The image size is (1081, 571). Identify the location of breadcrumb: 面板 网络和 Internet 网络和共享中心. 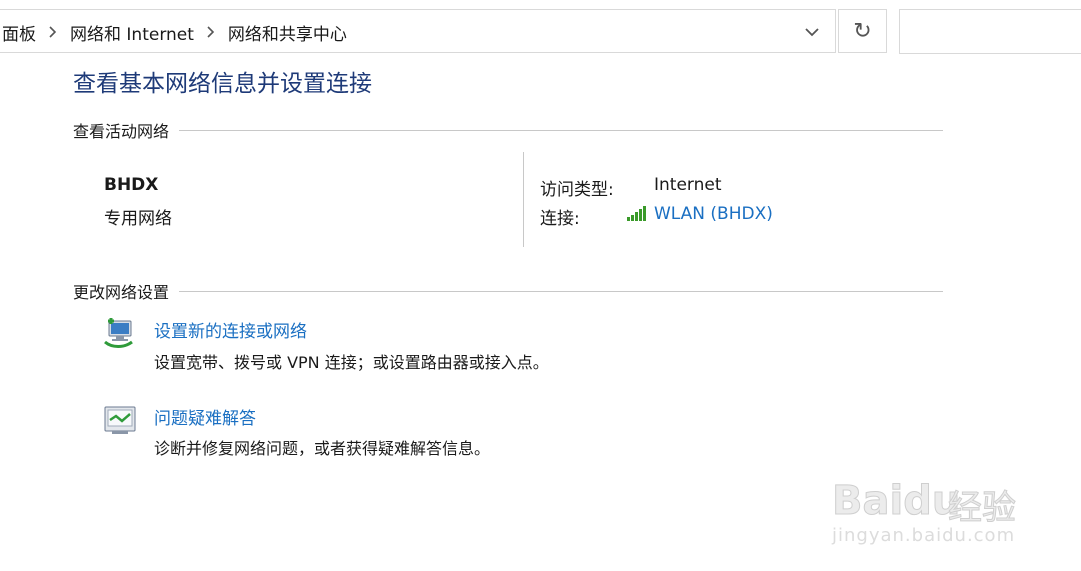
(175, 32).